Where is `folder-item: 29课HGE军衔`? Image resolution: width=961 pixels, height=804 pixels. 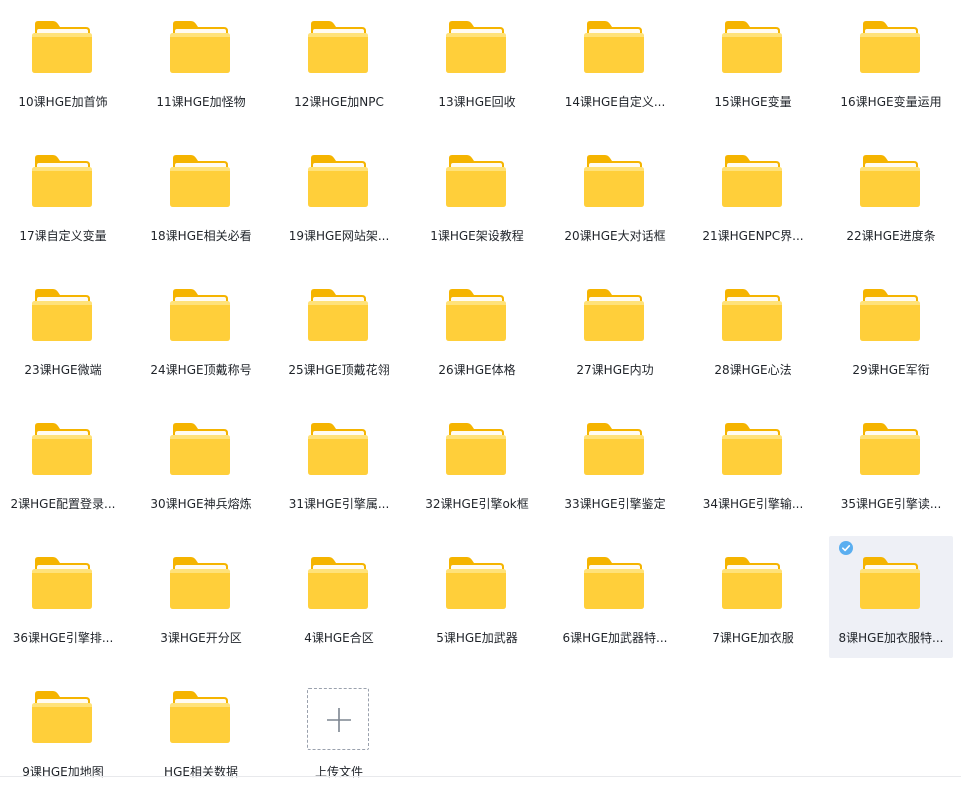
folder-item: 29课HGE军衔 is located at coordinates (891, 329).